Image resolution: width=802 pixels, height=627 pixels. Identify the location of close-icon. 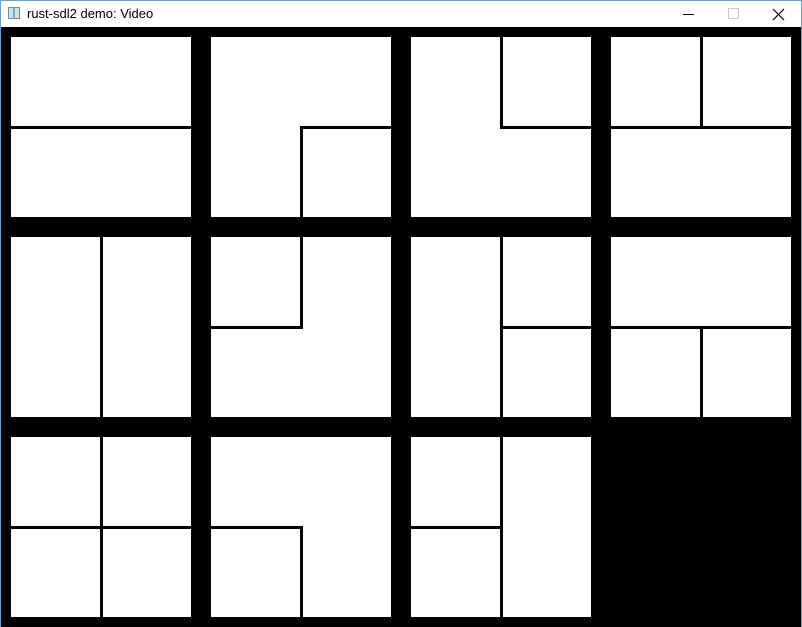
(778, 14).